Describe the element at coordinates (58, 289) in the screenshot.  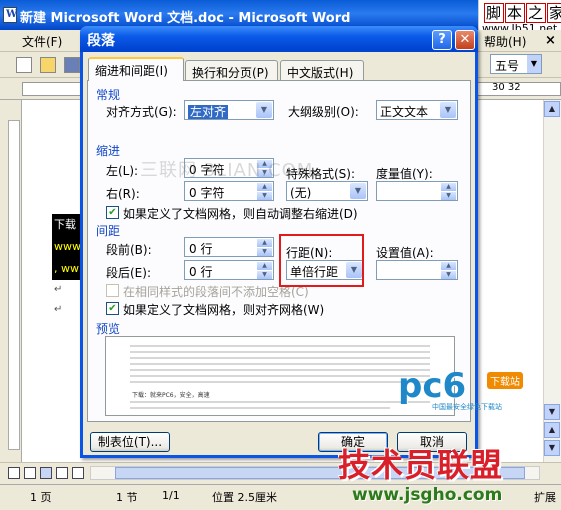
I see `paragraph-mark-icon: ↵` at that location.